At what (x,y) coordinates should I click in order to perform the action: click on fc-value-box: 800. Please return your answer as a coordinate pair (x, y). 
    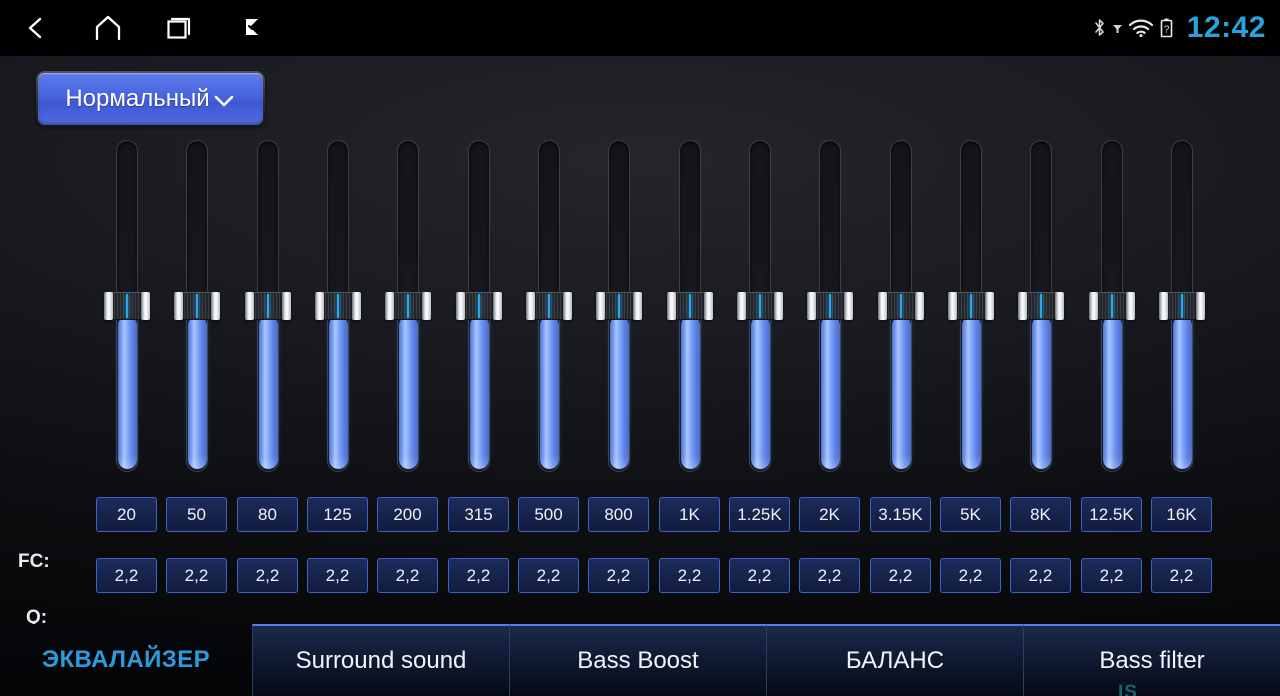
    Looking at the image, I should click on (618, 514).